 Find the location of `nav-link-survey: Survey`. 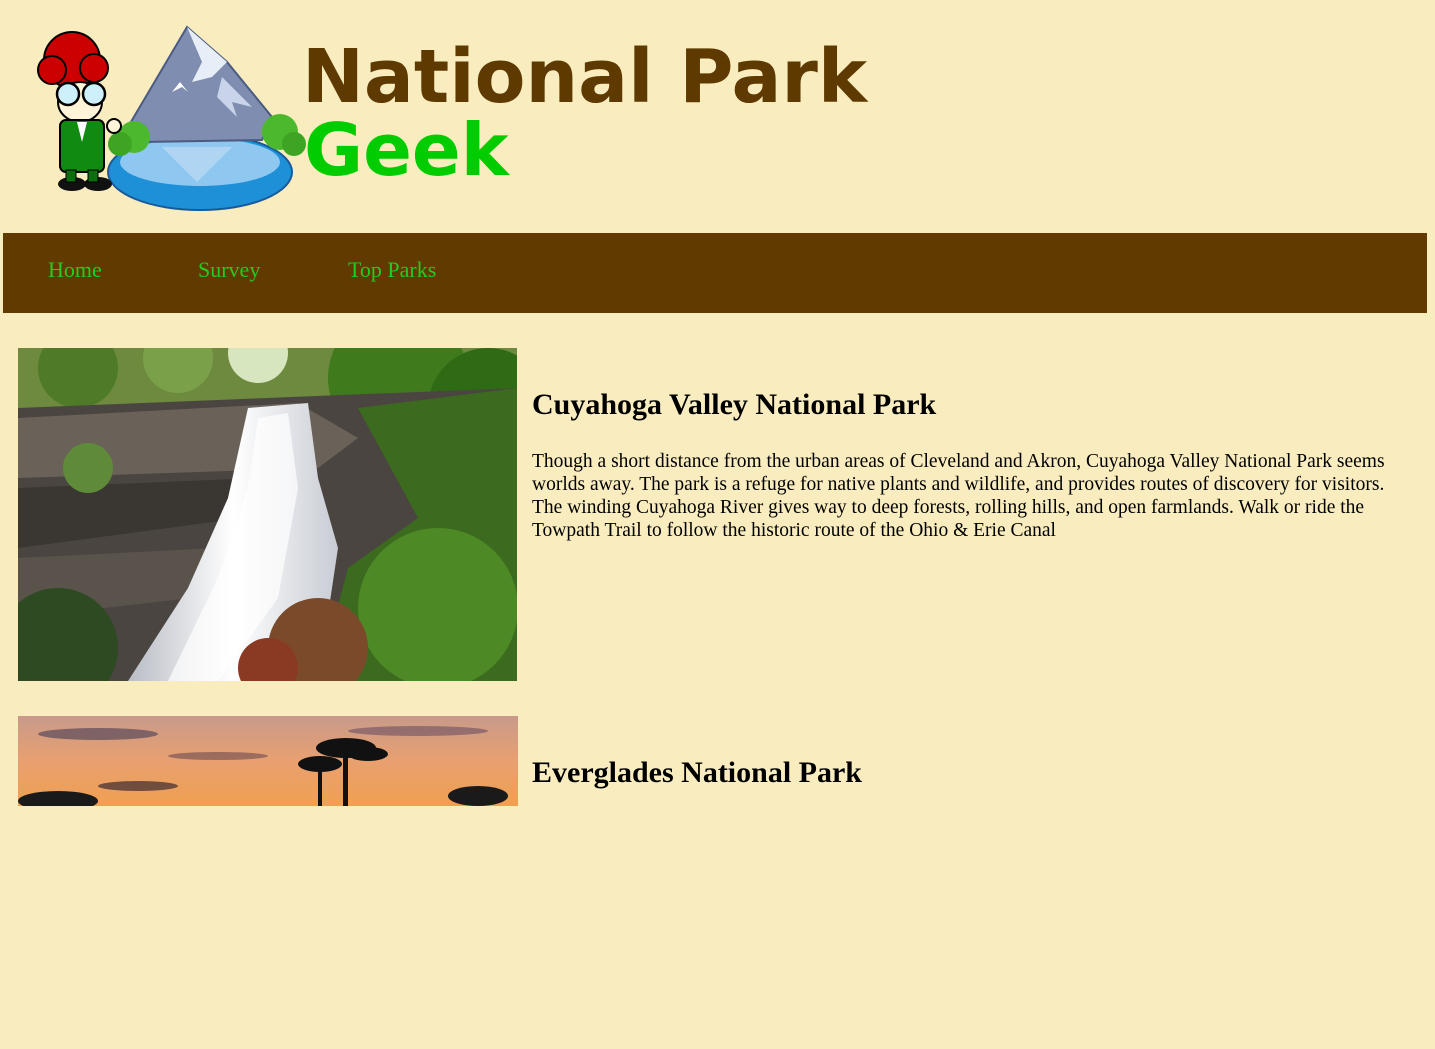

nav-link-survey: Survey is located at coordinates (229, 270).